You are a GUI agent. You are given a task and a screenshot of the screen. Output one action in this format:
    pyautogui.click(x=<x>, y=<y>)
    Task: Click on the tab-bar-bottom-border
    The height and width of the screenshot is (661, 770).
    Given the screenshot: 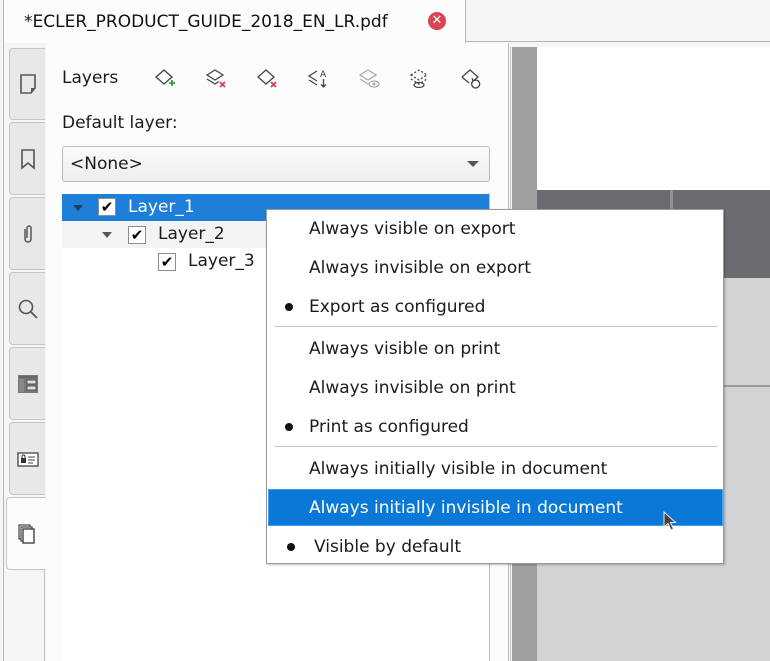 What is the action you would take?
    pyautogui.click(x=618, y=41)
    